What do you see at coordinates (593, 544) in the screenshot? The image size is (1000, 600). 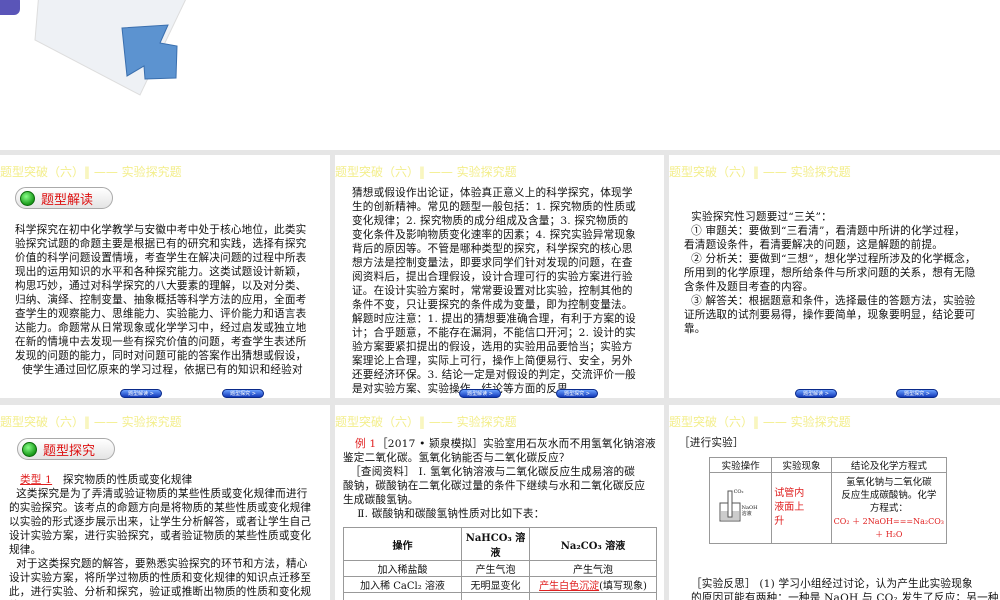 I see `table-header: Na₂CO₃ 溶液` at bounding box center [593, 544].